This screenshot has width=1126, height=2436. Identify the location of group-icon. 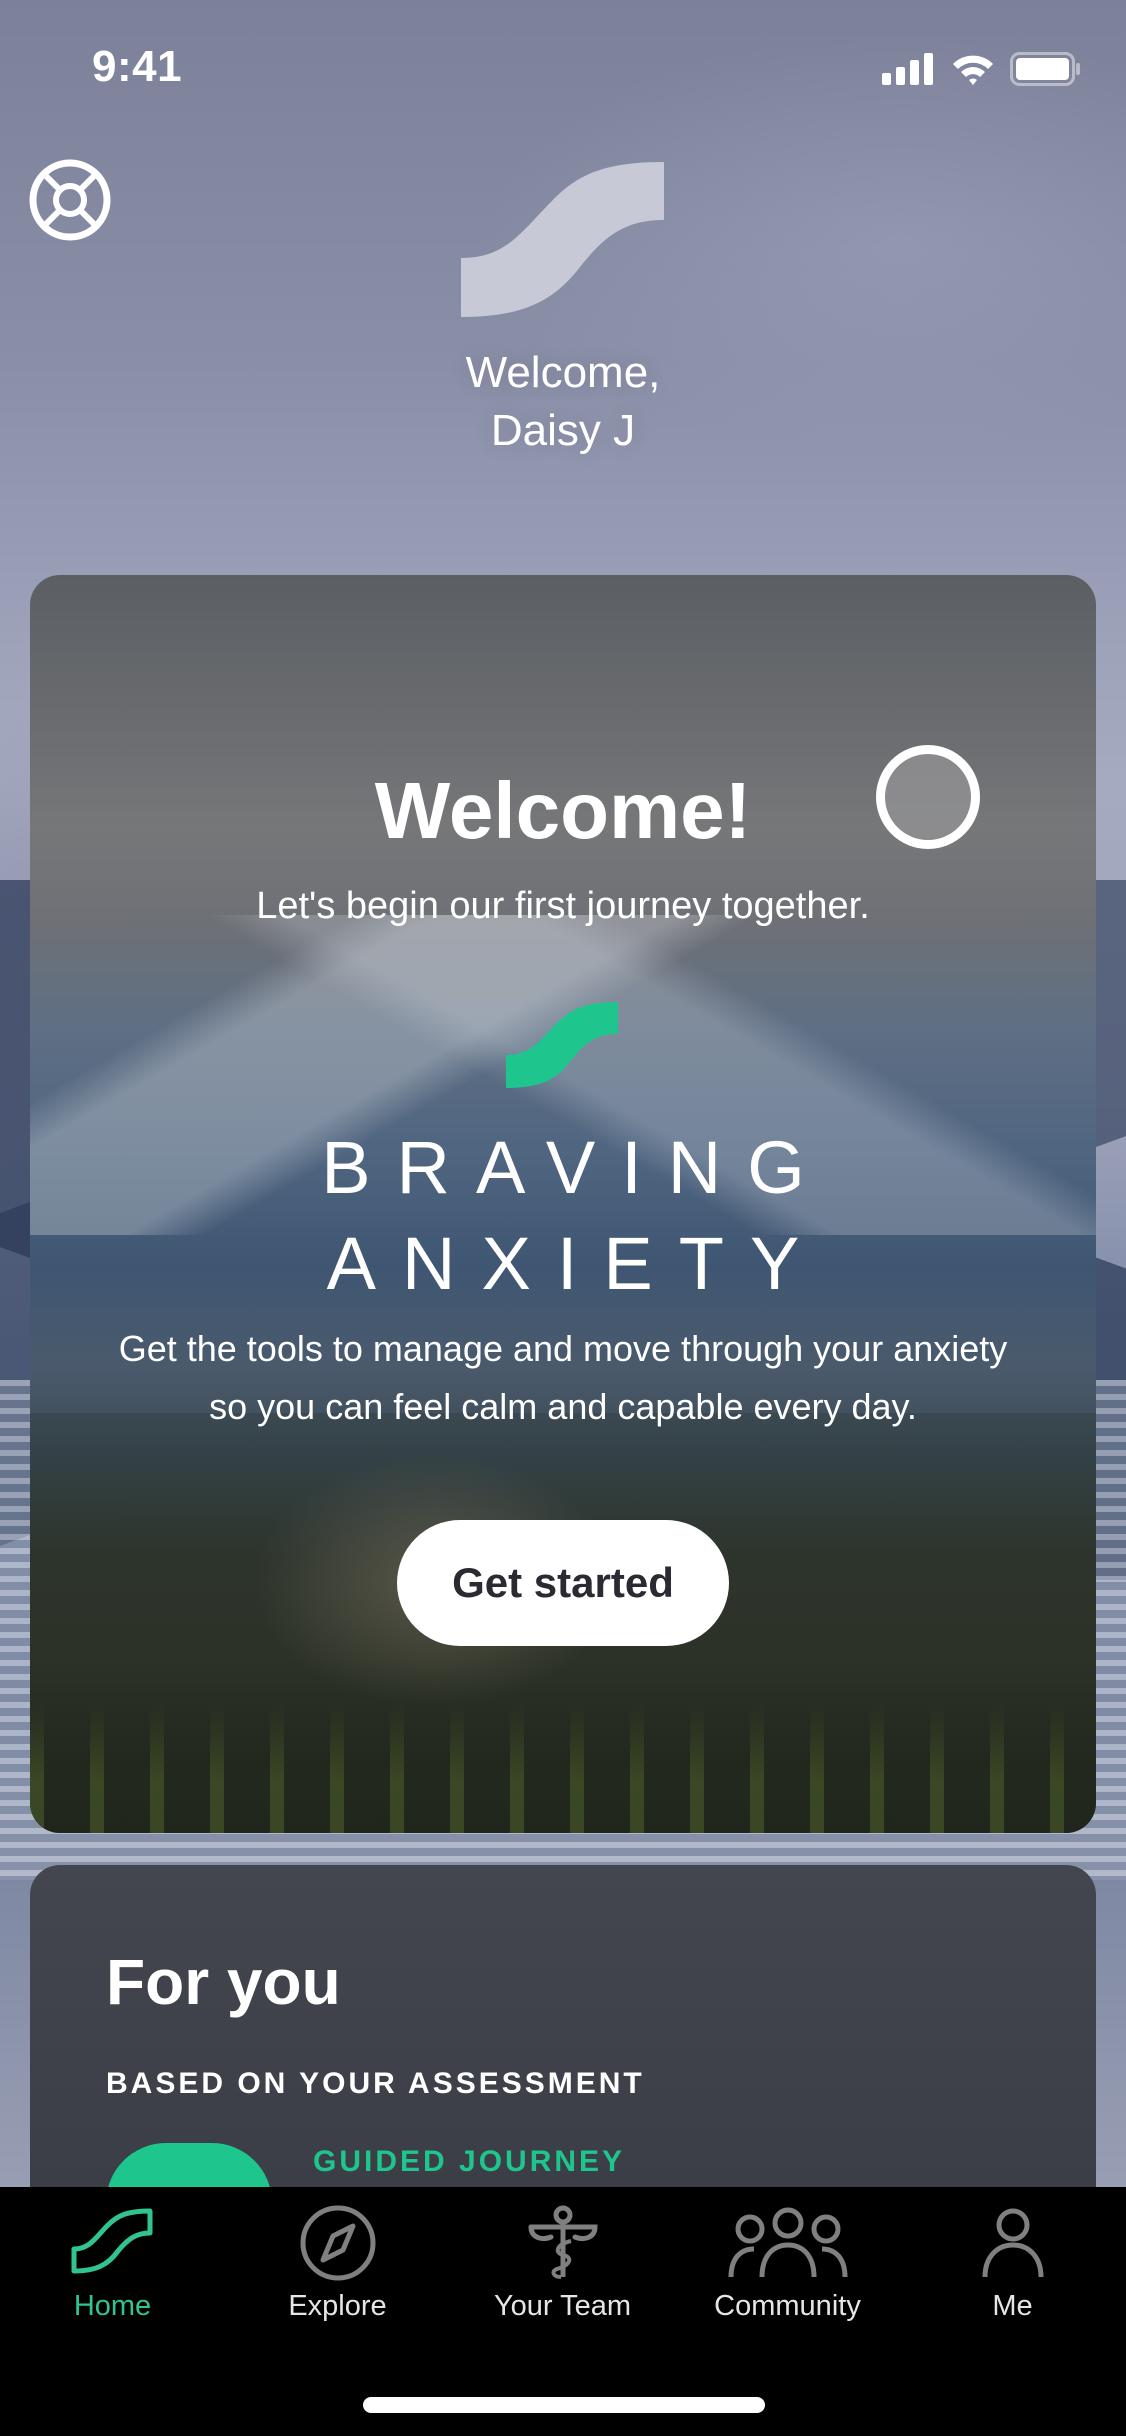
(787, 2242).